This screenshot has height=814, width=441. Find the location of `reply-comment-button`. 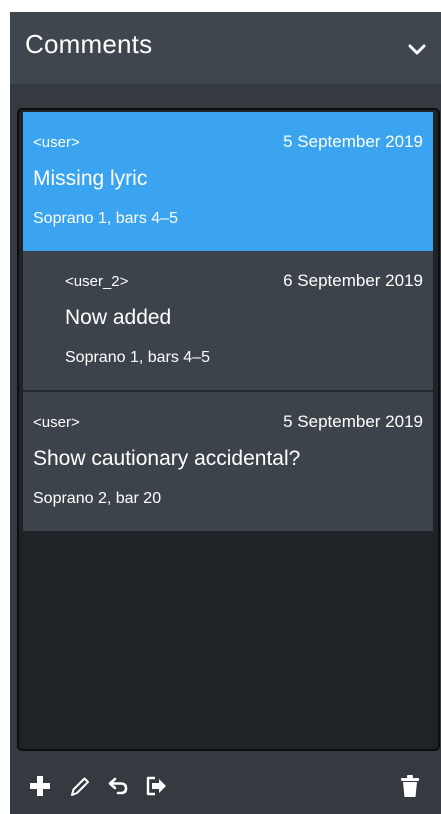

reply-comment-button is located at coordinates (119, 786).